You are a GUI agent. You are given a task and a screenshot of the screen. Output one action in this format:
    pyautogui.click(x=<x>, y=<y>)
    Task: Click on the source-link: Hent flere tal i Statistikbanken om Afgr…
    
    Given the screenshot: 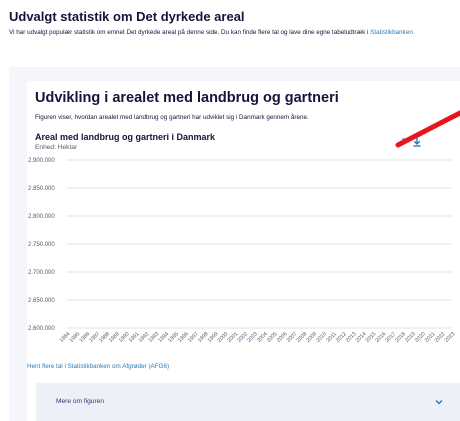 What is the action you would take?
    pyautogui.click(x=98, y=366)
    